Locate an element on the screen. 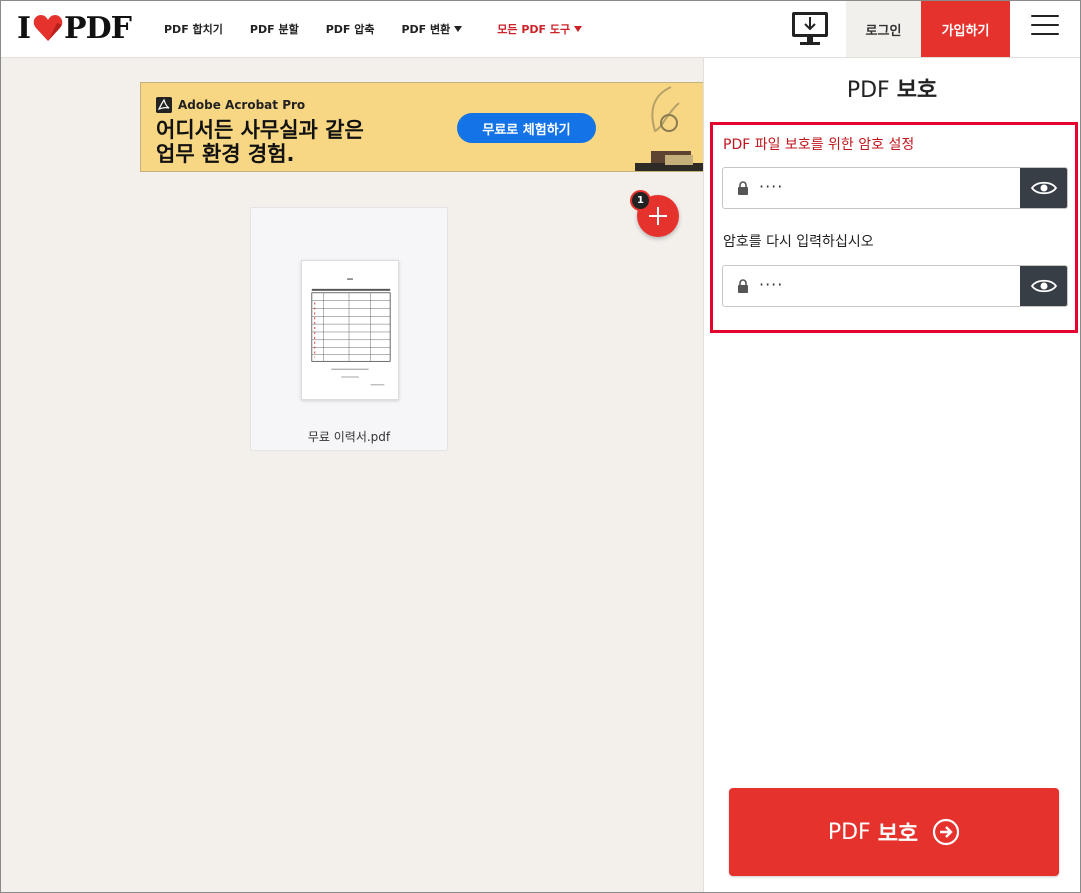 This screenshot has height=893, width=1081. file-card: 무료 이력서.pdf is located at coordinates (349, 329).